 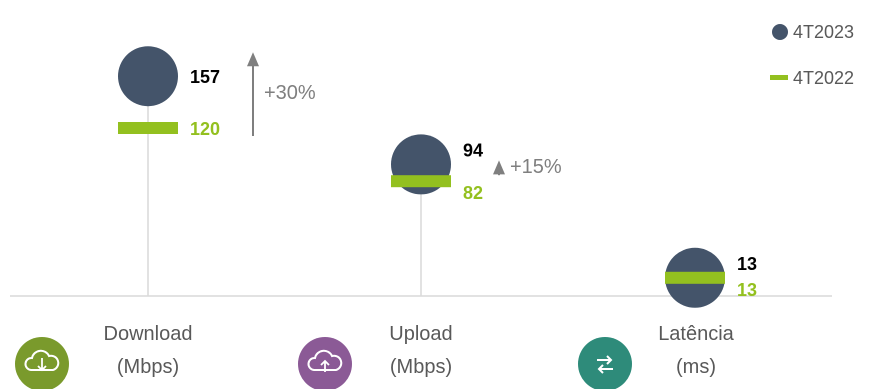 I want to click on swap-arrows-icon, so click(x=605, y=363).